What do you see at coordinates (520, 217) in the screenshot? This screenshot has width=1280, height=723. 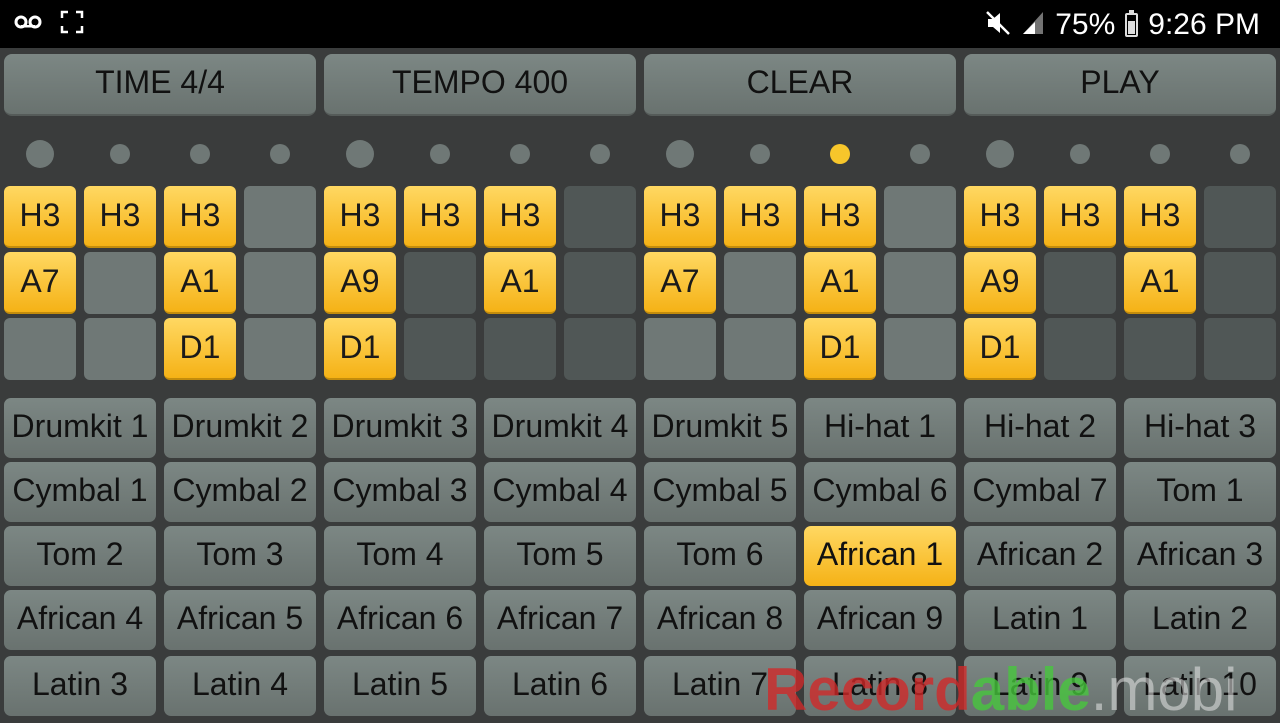 I see `step-pad-r1-c7: H3` at bounding box center [520, 217].